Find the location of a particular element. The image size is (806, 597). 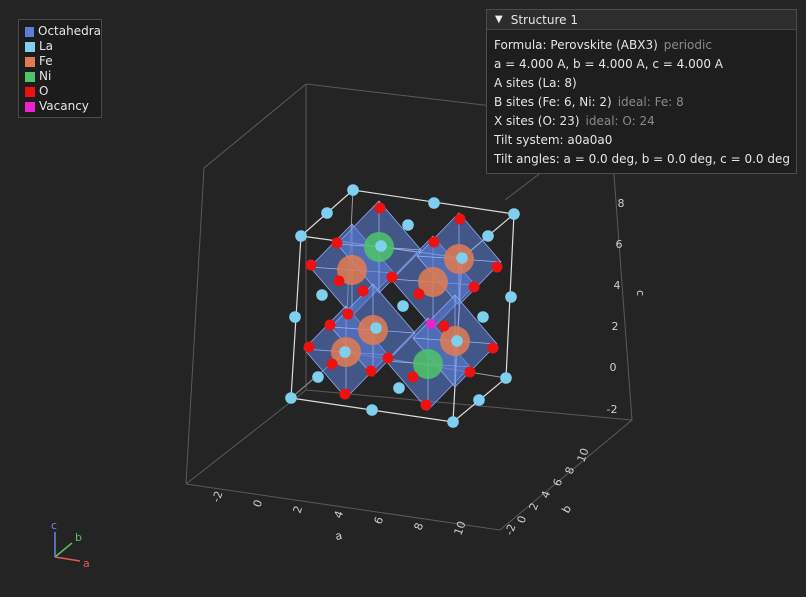

b-tick-label: 10 is located at coordinates (583, 455).